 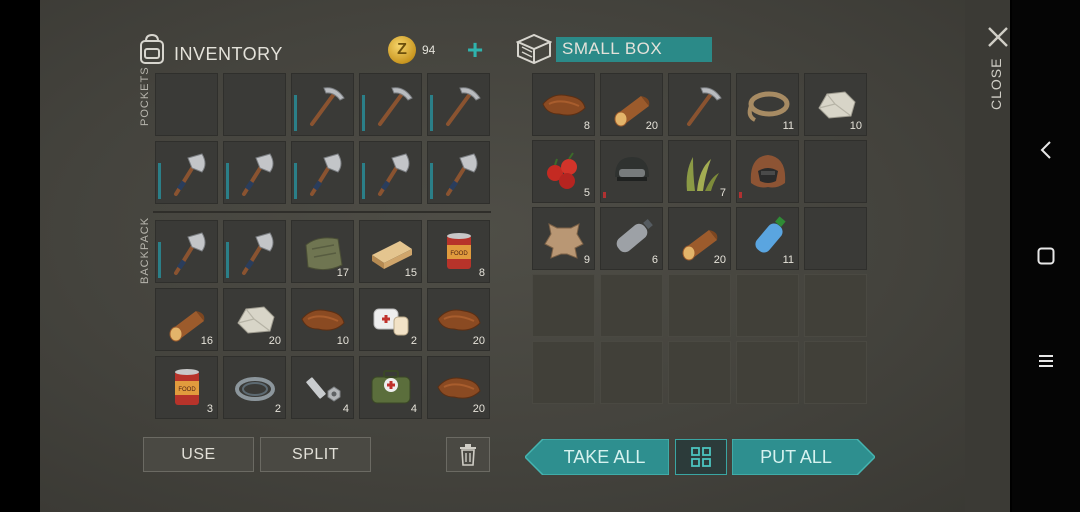 I want to click on close-icon, so click(x=998, y=37).